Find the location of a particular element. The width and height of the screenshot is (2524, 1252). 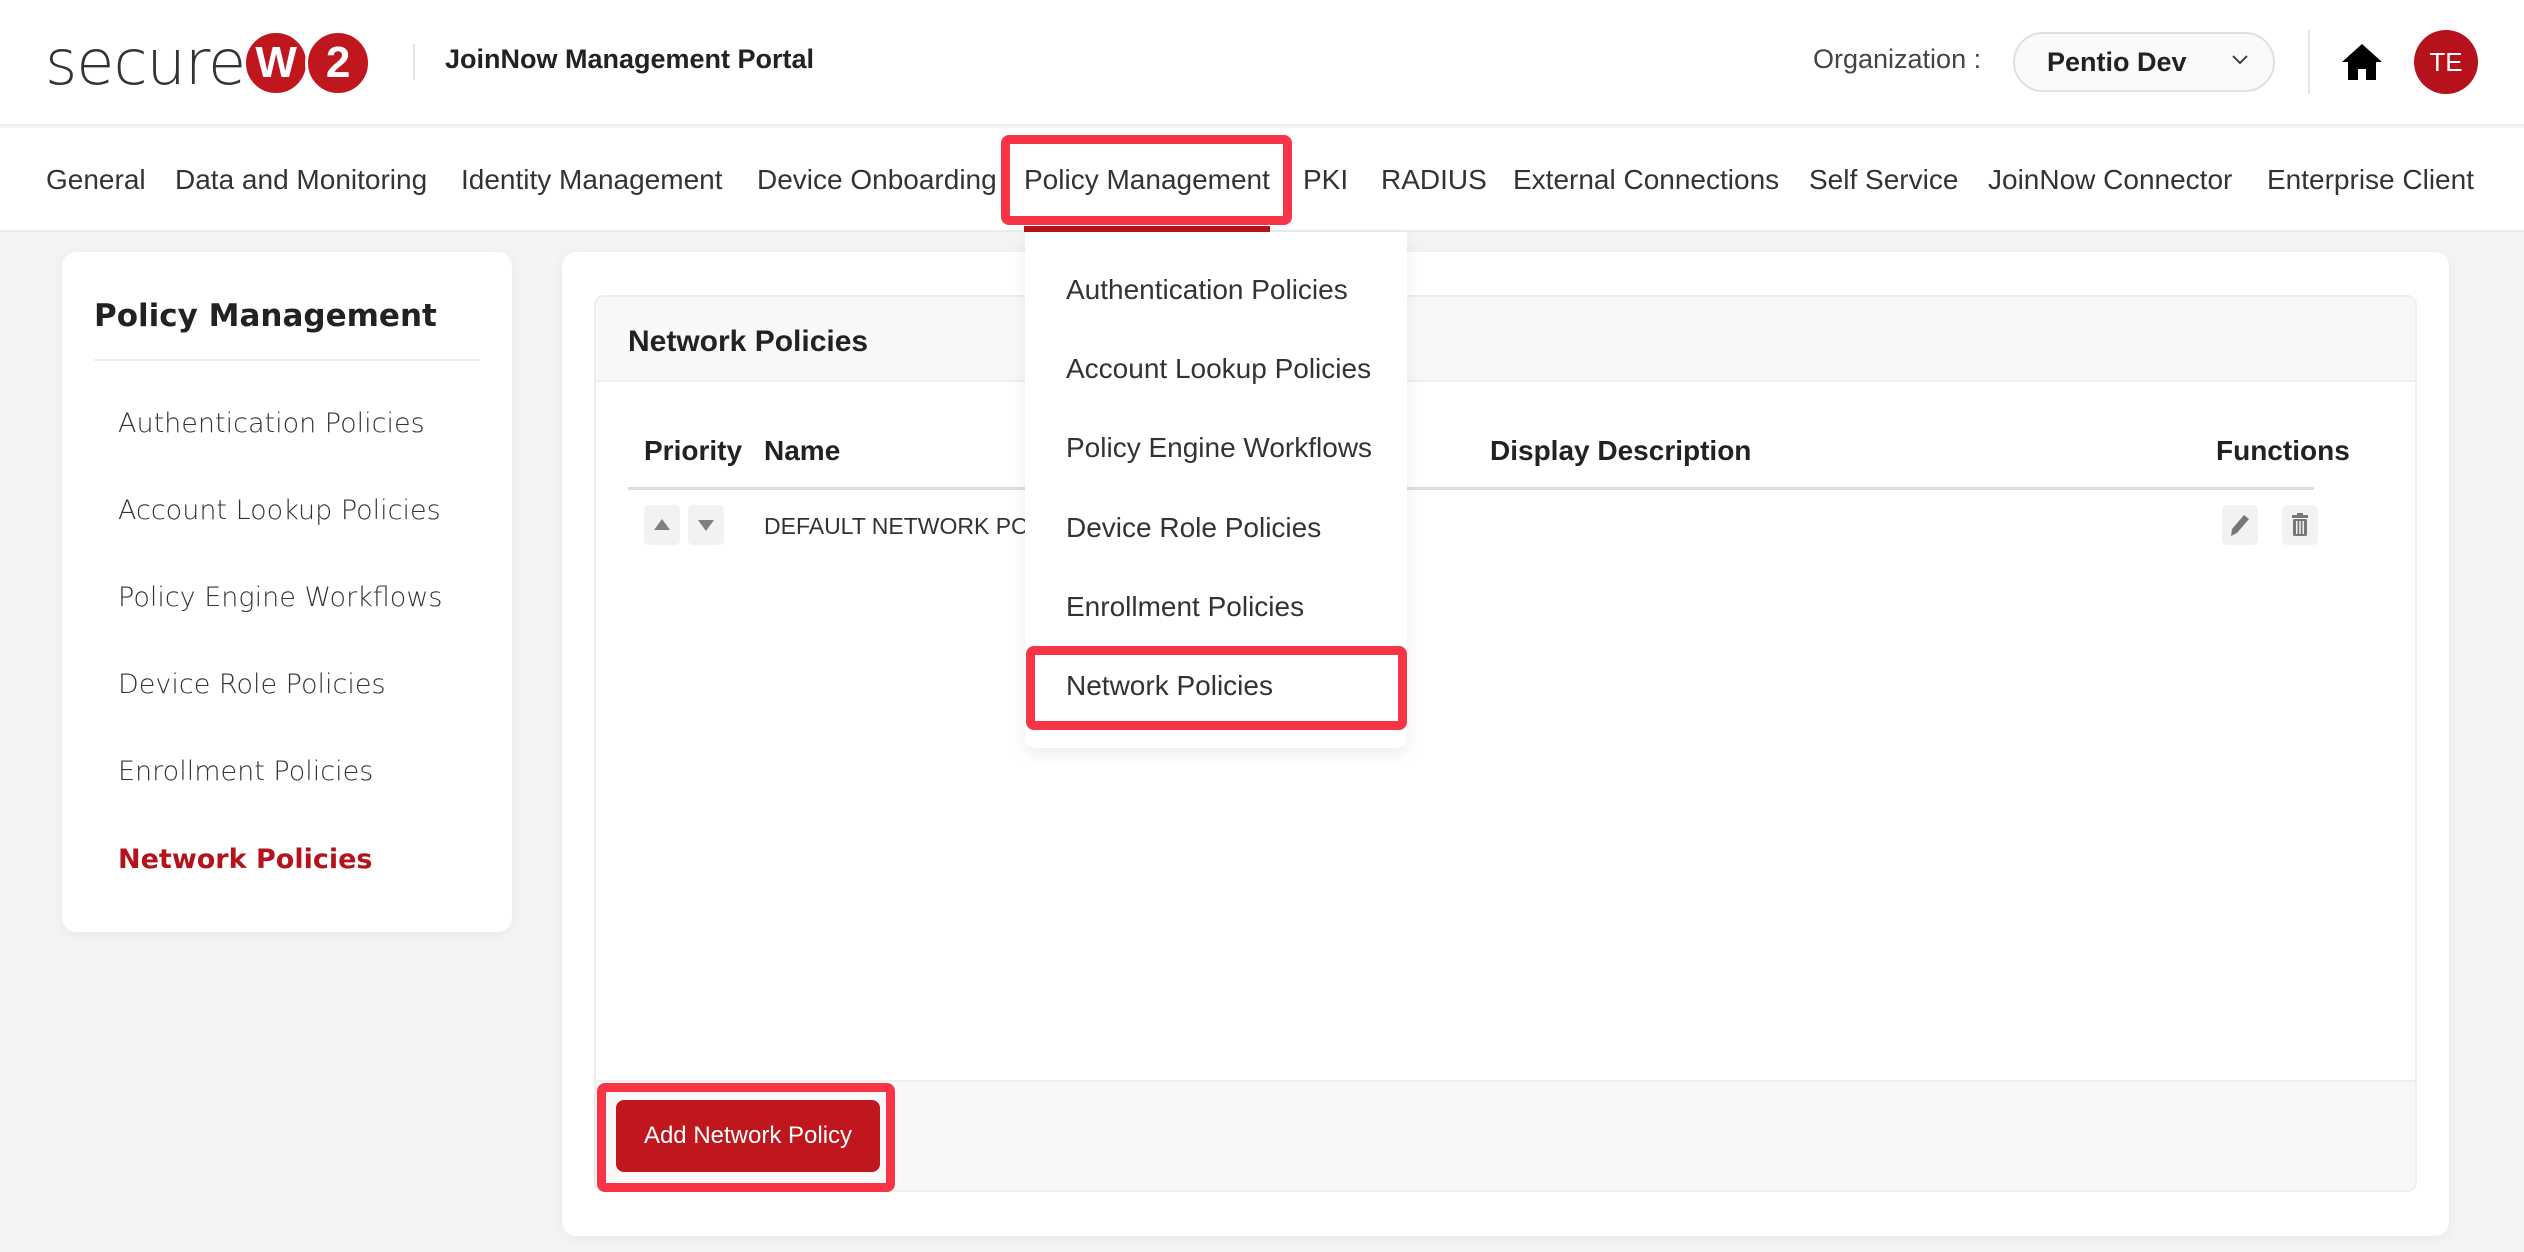

nav-item-label: Identity Management is located at coordinates (592, 179).